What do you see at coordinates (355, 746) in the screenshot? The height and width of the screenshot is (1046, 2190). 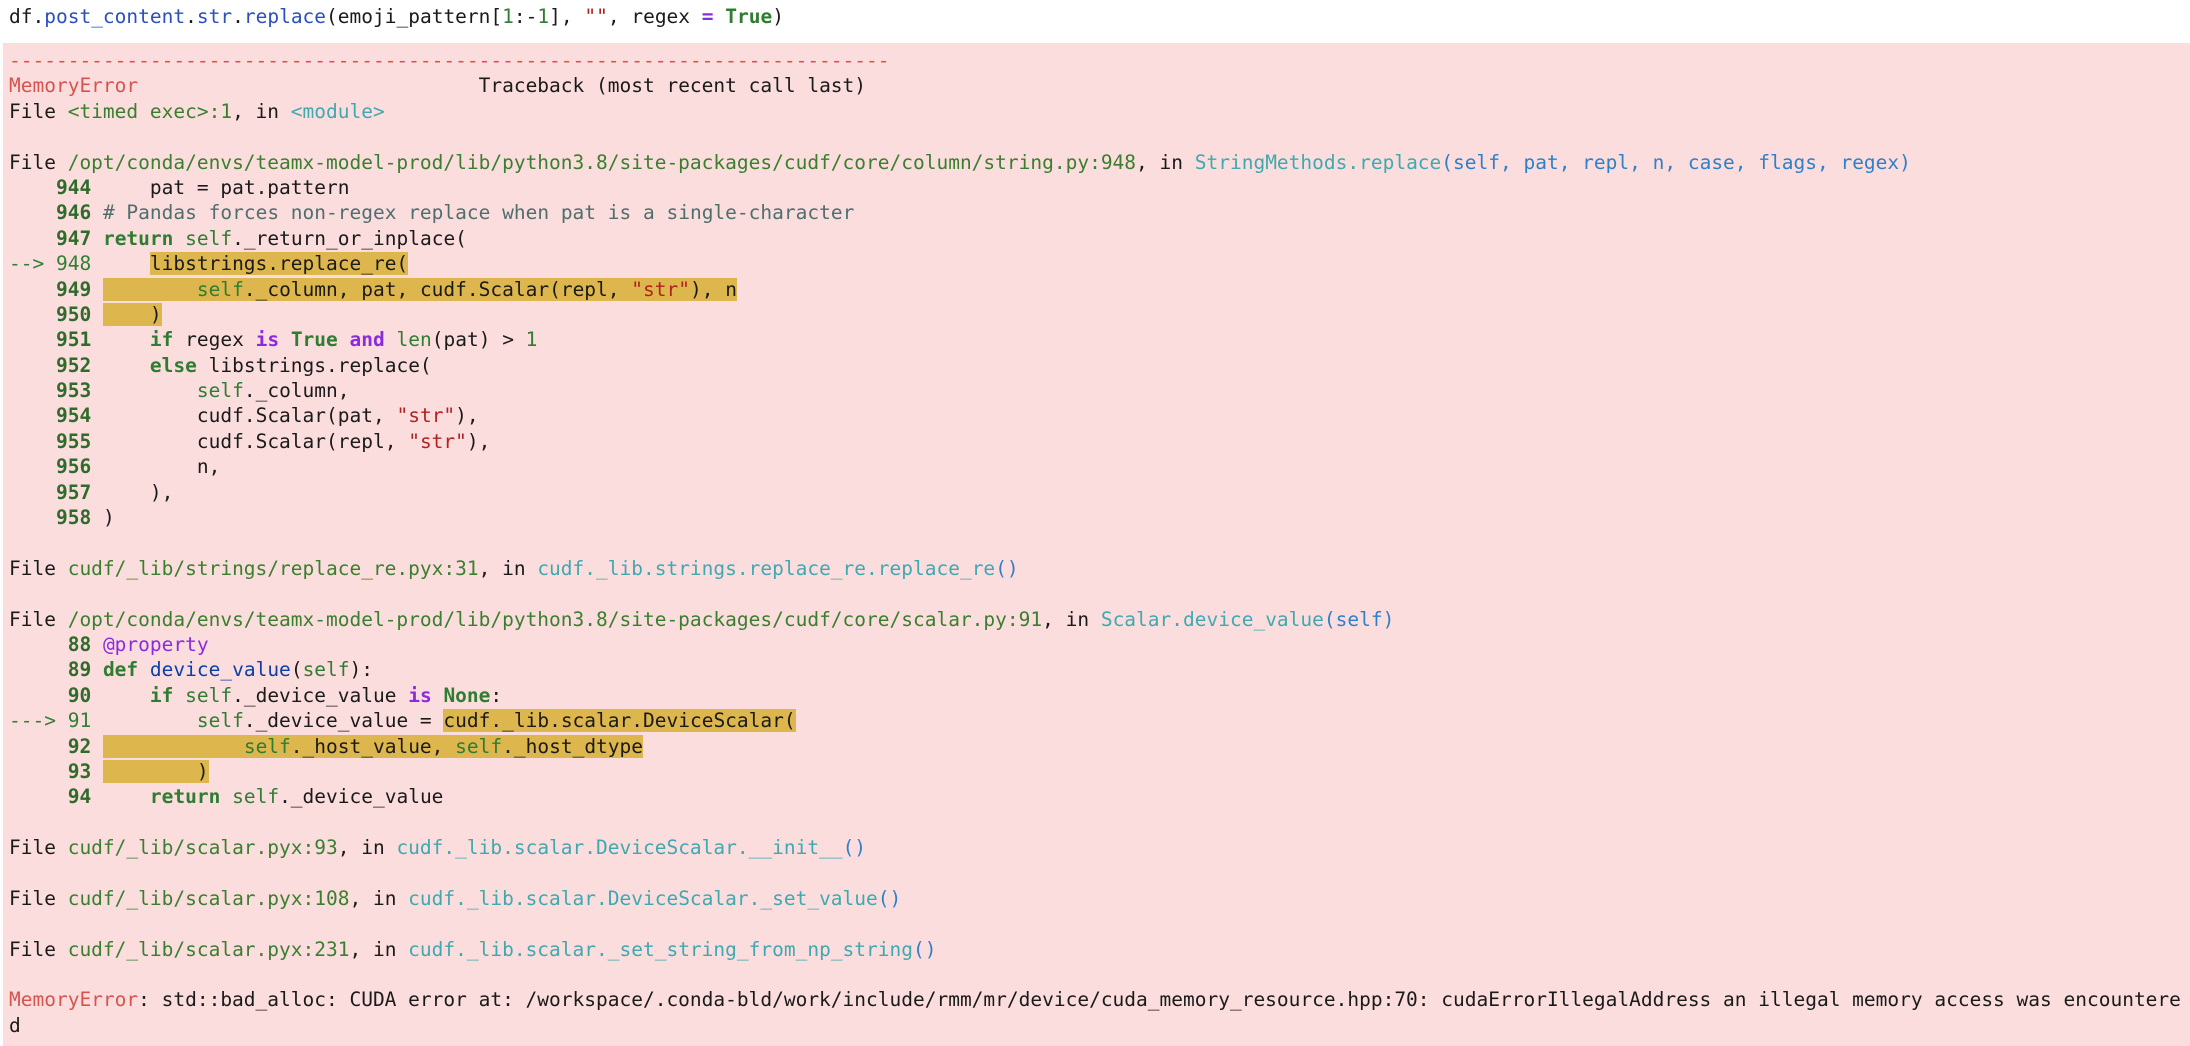 I see `code-line: 92 self._host_value, self._host_dtype` at bounding box center [355, 746].